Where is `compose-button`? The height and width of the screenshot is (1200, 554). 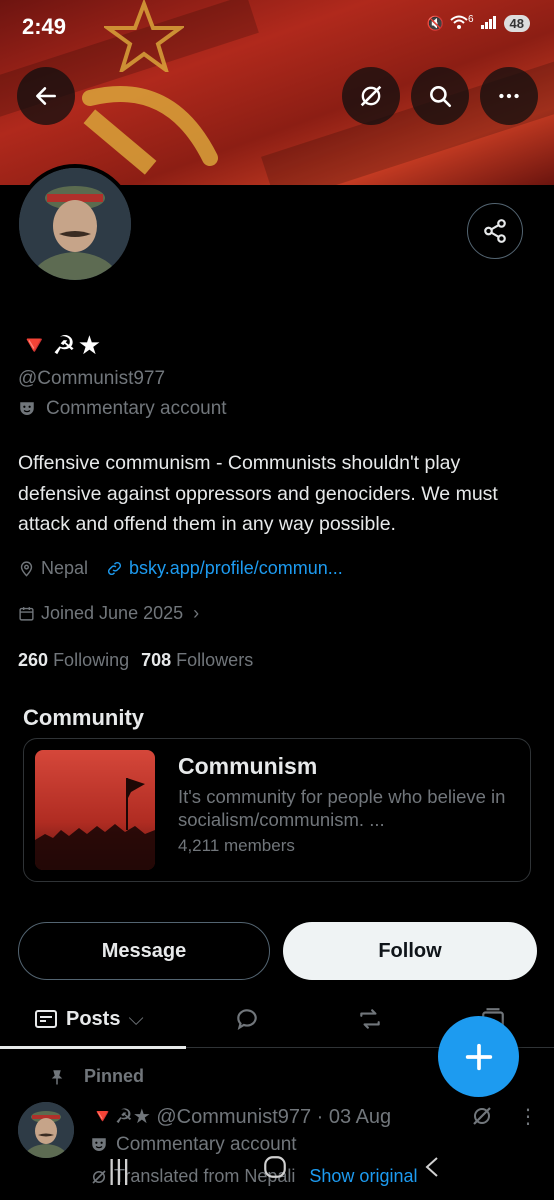
compose-button is located at coordinates (478, 1056).